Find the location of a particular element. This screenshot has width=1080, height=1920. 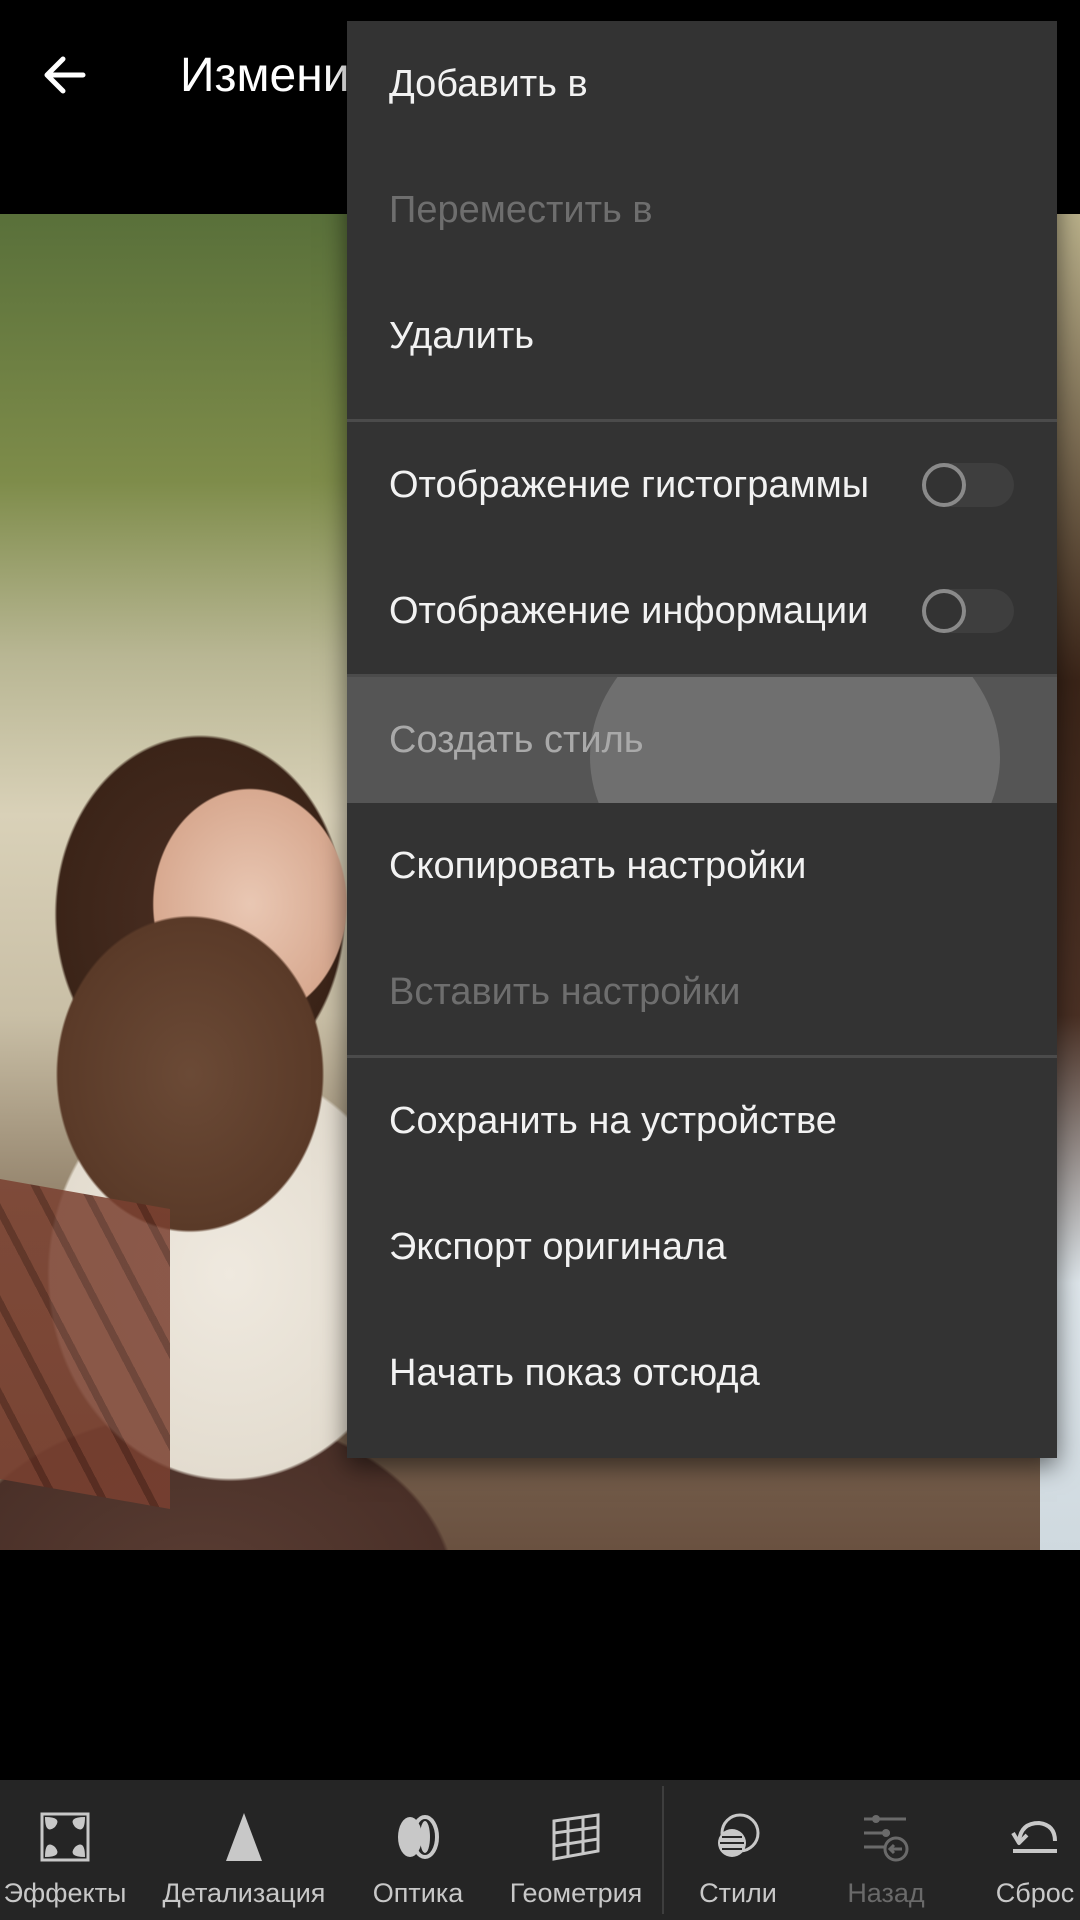

vignette-icon is located at coordinates (65, 1837).